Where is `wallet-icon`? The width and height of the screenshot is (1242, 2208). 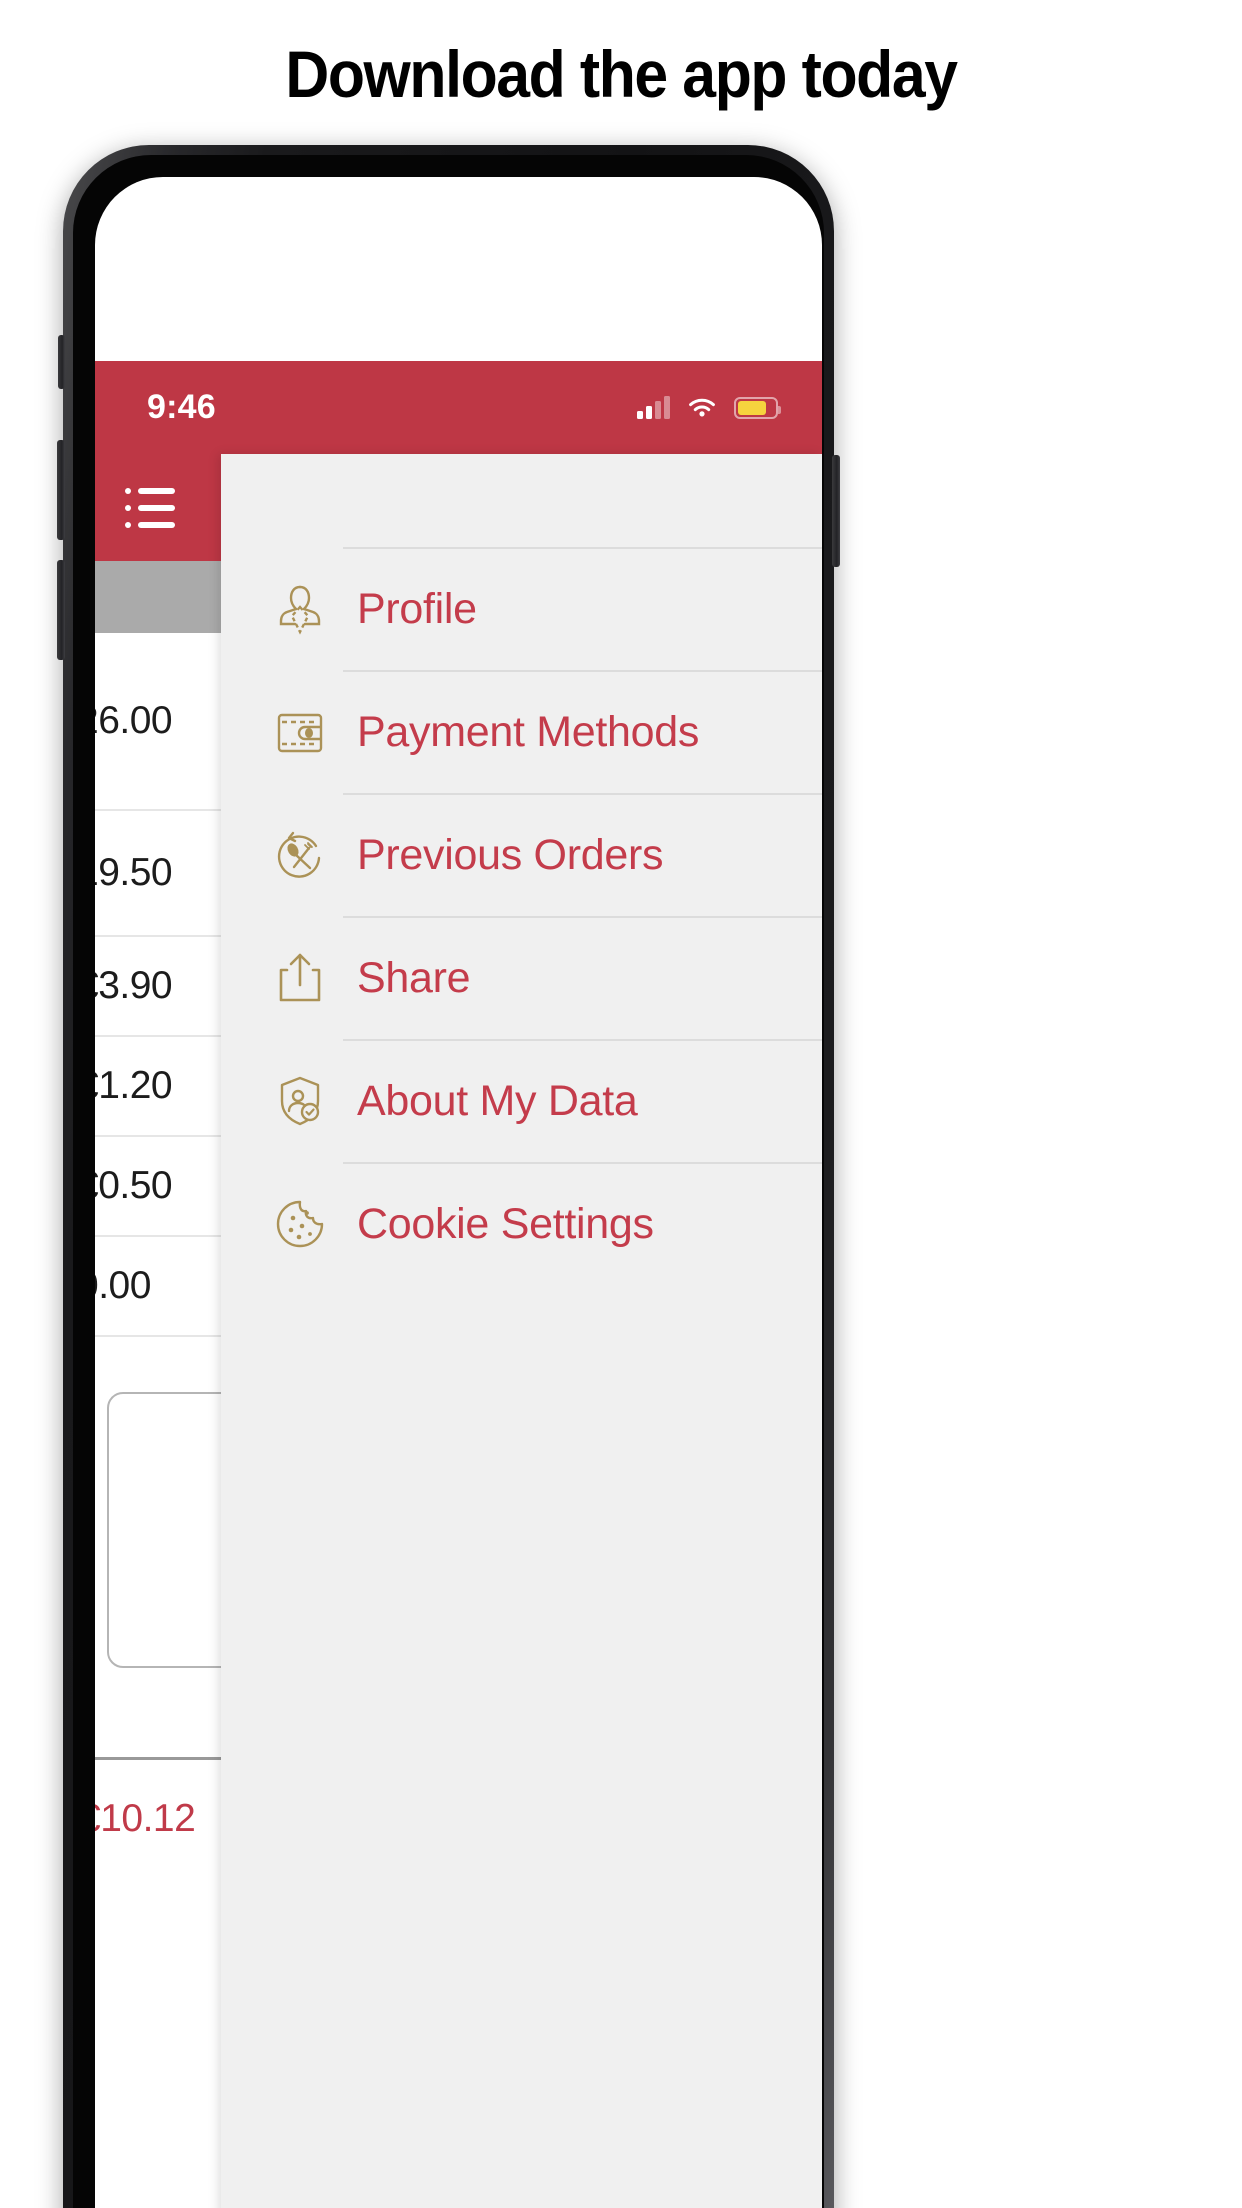
wallet-icon is located at coordinates (300, 732).